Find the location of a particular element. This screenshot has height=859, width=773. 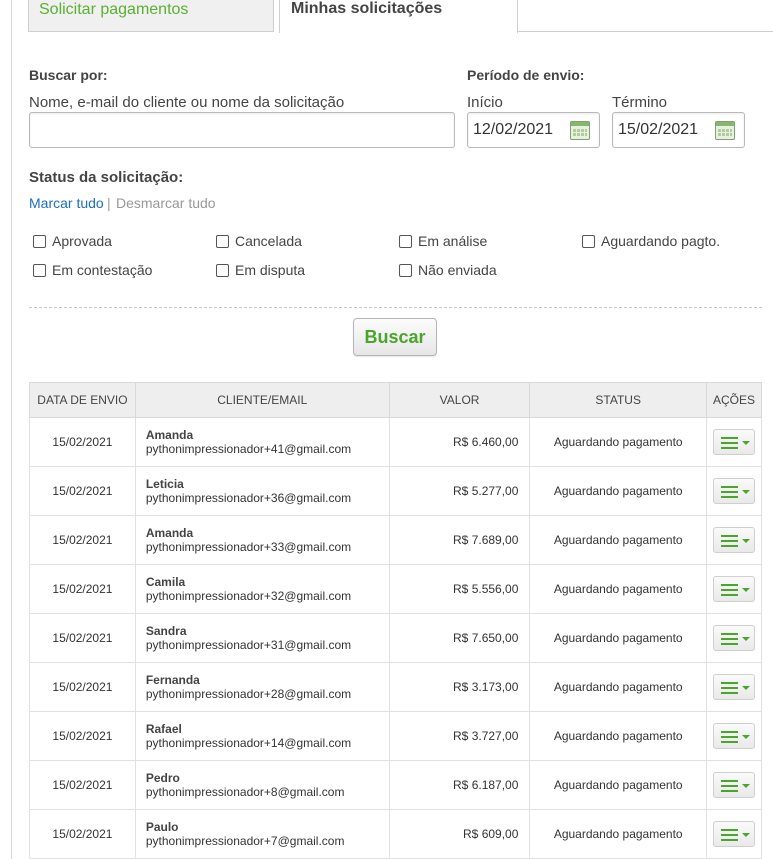

select-all-link: Marcar tudo is located at coordinates (66, 203).